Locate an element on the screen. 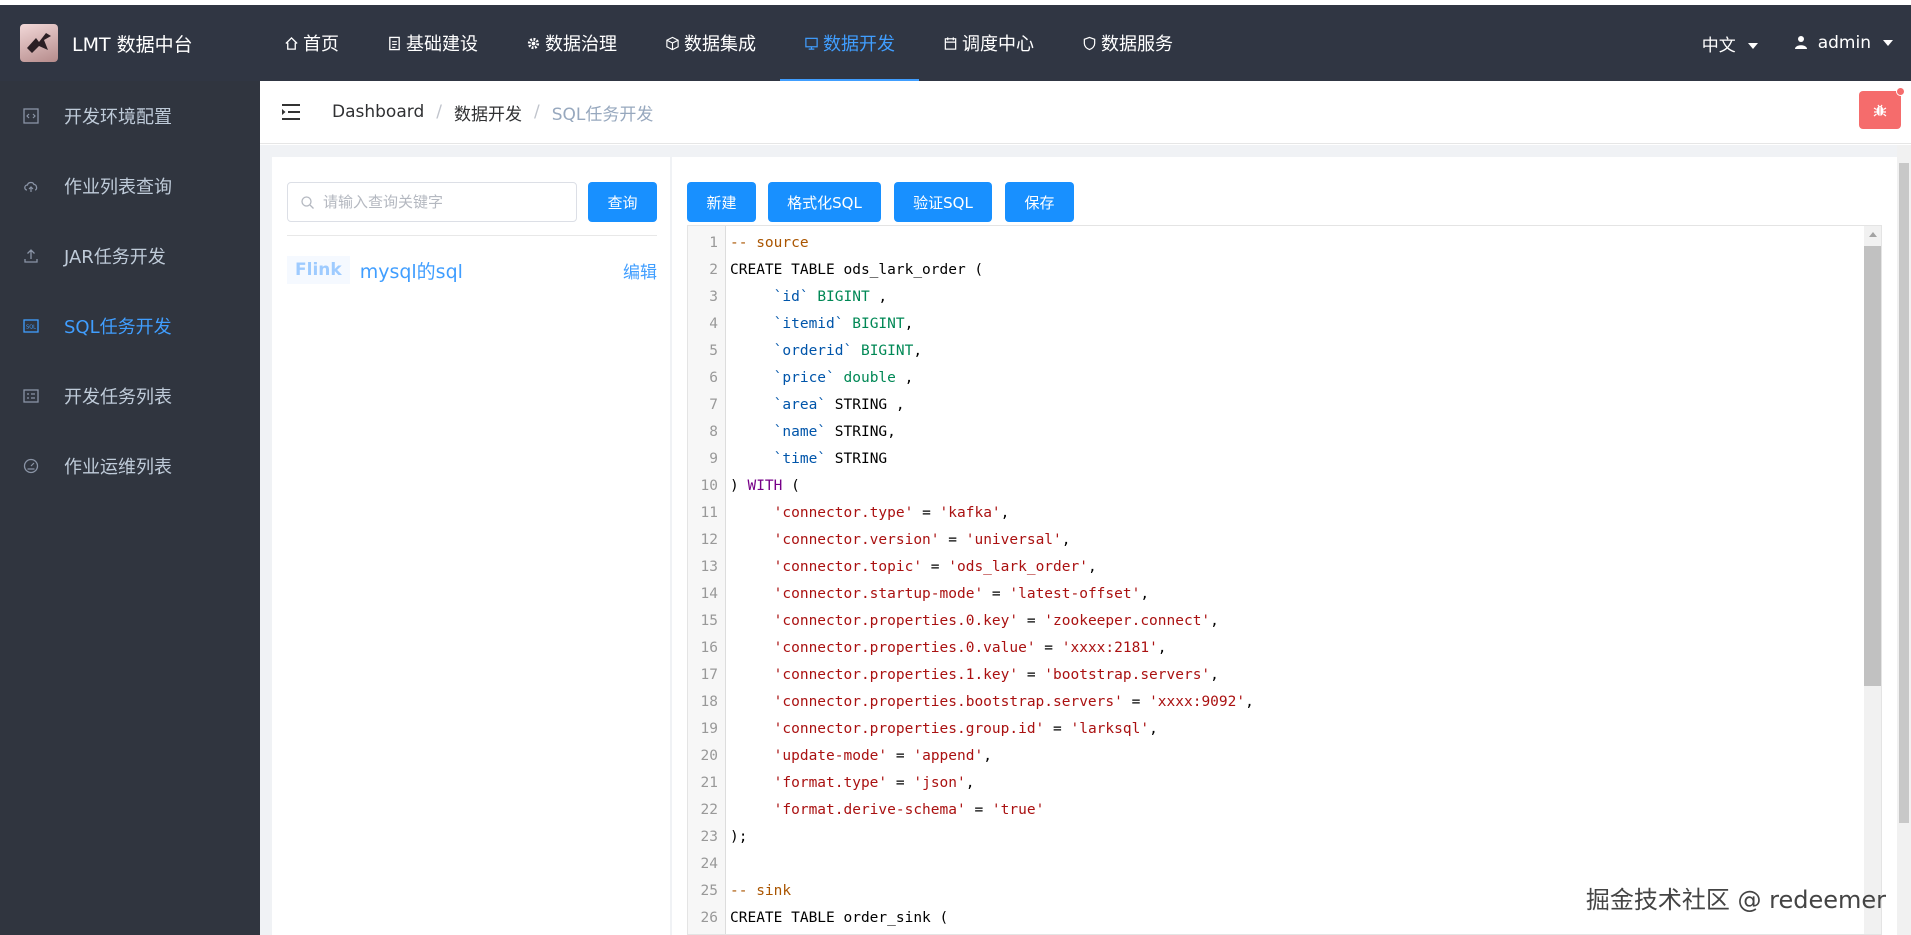 The width and height of the screenshot is (1911, 935). code-line: 10) WITH ( is located at coordinates (1268, 486).